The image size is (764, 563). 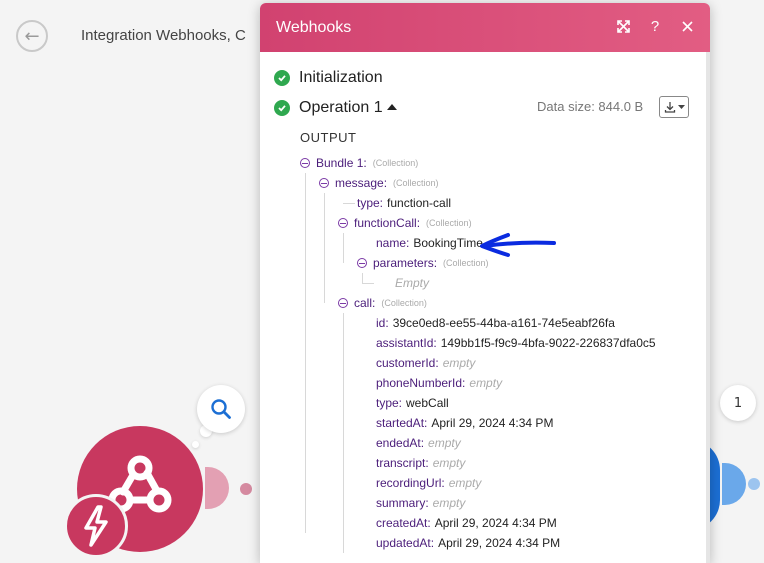 I want to click on tree-leaf: transcript: empty, so click(x=420, y=463).